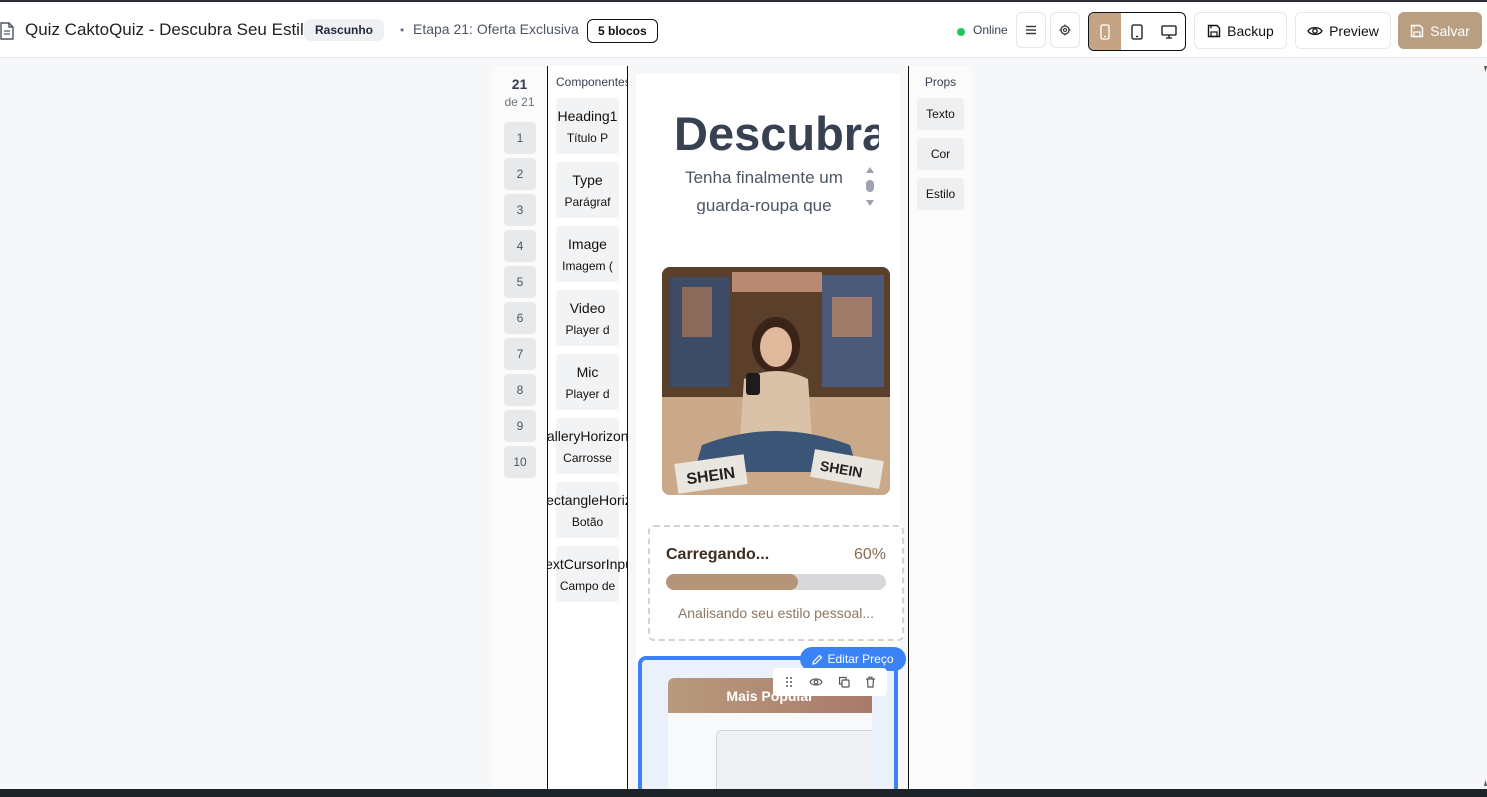 Image resolution: width=1487 pixels, height=797 pixels. I want to click on smartphone-icon, so click(1105, 31).